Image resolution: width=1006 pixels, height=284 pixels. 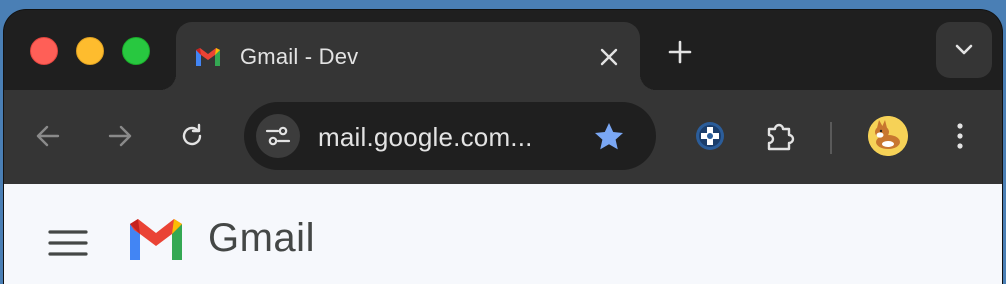 I want to click on extension-button, so click(x=710, y=136).